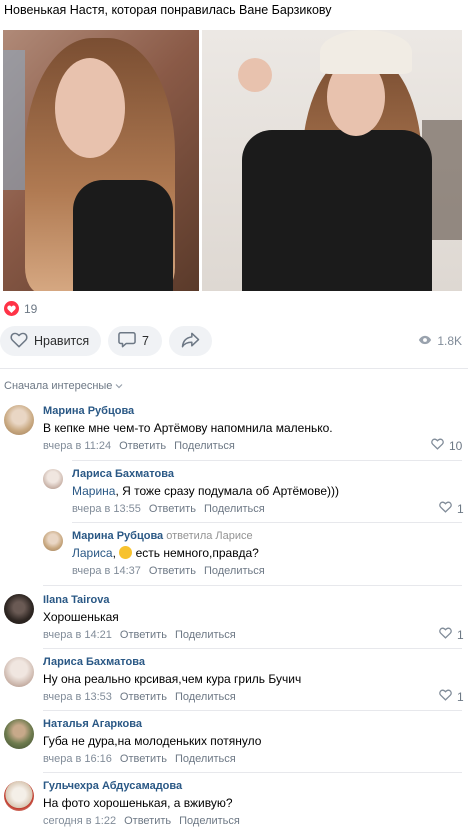 The height and width of the screenshot is (838, 468). What do you see at coordinates (425, 341) in the screenshot?
I see `eye-icon` at bounding box center [425, 341].